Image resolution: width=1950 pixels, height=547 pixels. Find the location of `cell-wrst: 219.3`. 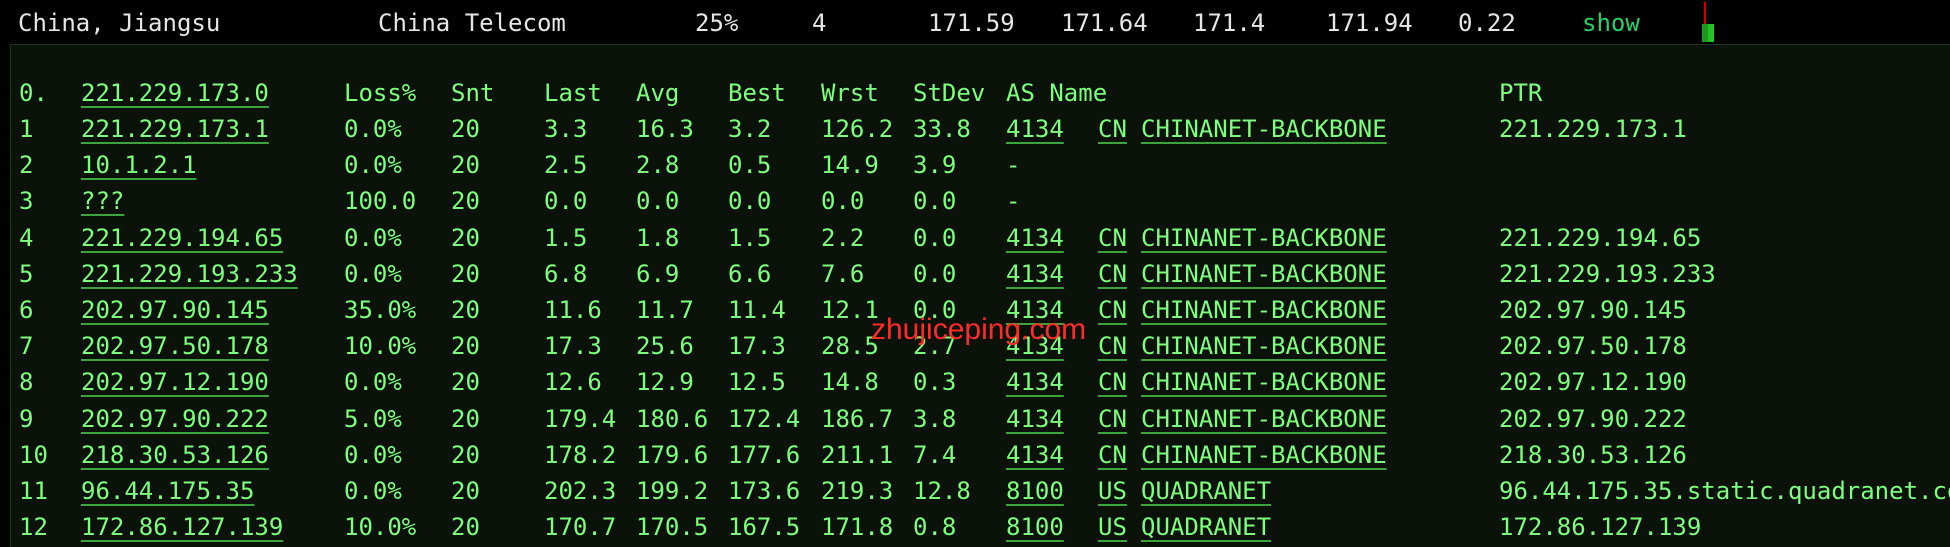

cell-wrst: 219.3 is located at coordinates (857, 491).